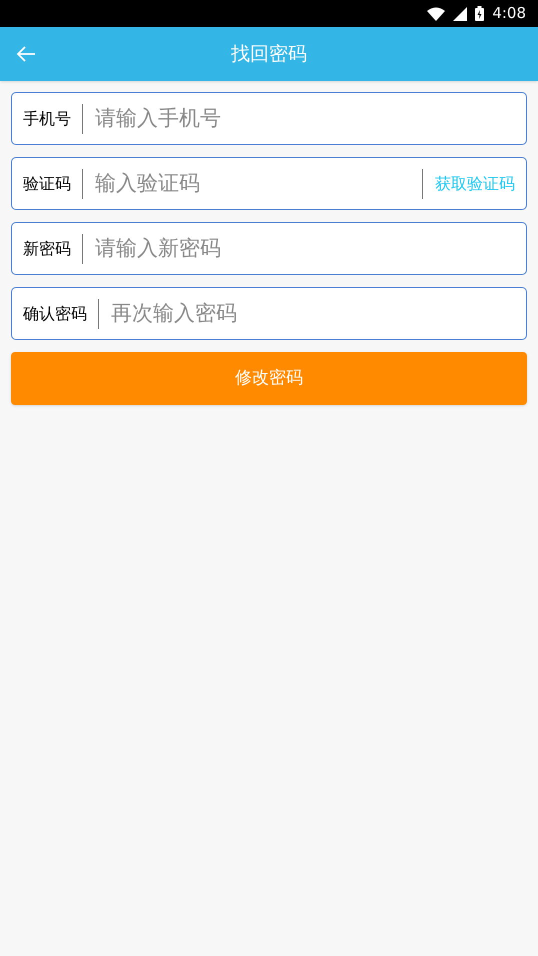  Describe the element at coordinates (258, 184) in the screenshot. I see `input-field: 输入验证码` at that location.